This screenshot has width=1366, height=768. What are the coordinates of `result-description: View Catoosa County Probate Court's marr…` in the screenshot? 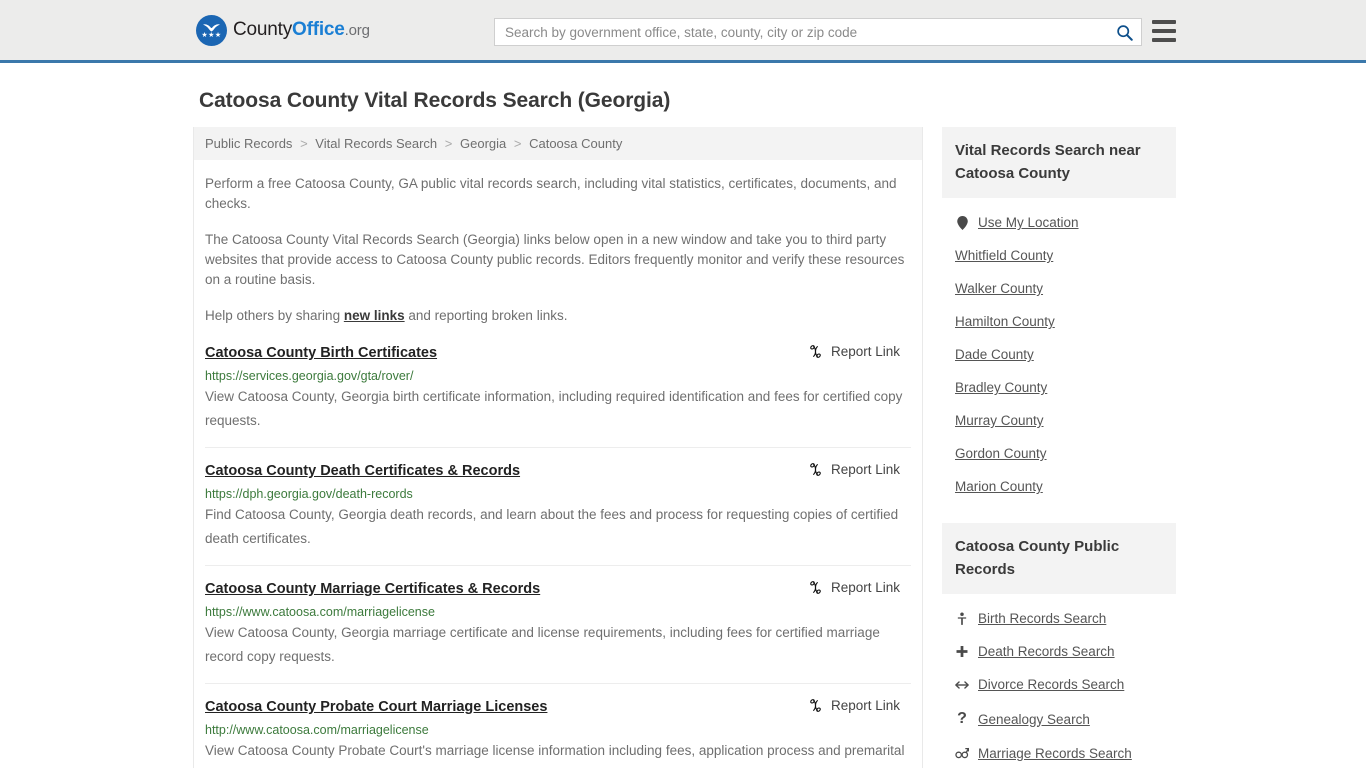 It's located at (555, 755).